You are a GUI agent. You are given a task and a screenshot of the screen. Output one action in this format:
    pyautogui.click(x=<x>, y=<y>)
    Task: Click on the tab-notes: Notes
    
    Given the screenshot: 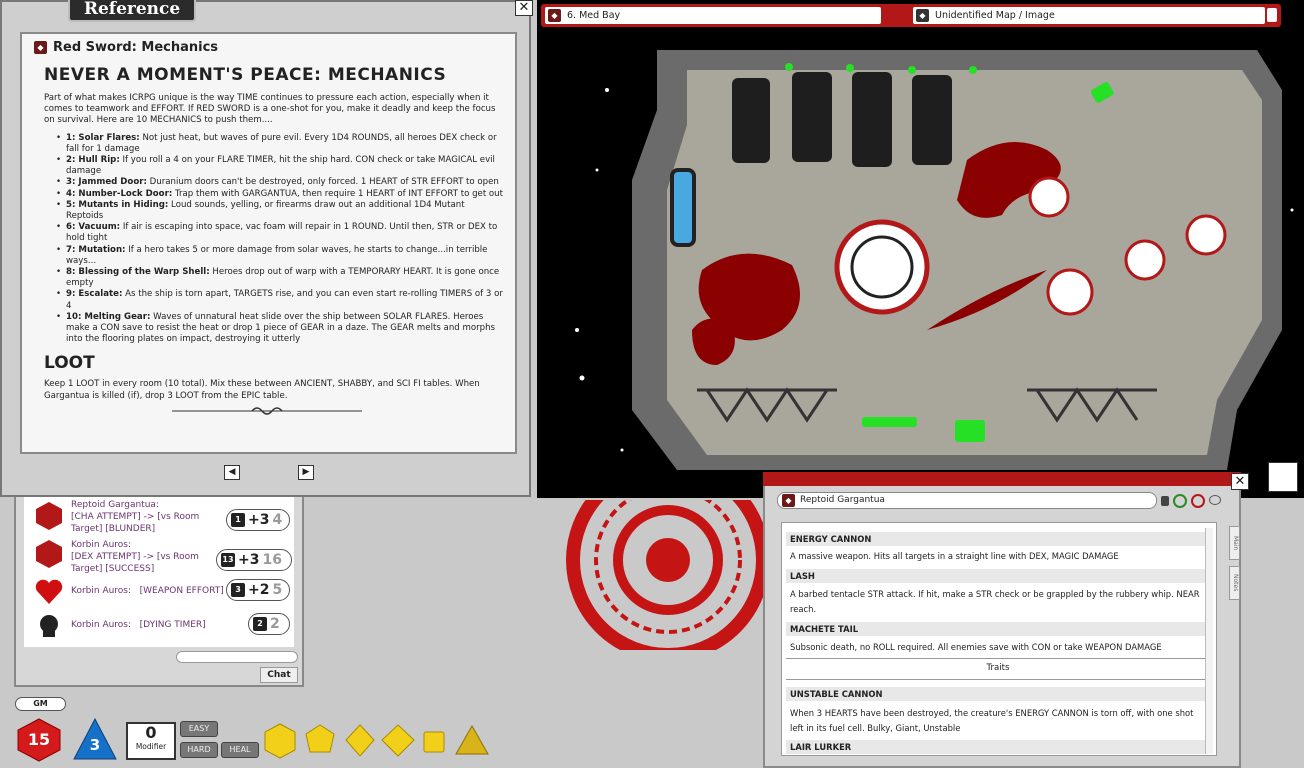 What is the action you would take?
    pyautogui.click(x=1234, y=583)
    